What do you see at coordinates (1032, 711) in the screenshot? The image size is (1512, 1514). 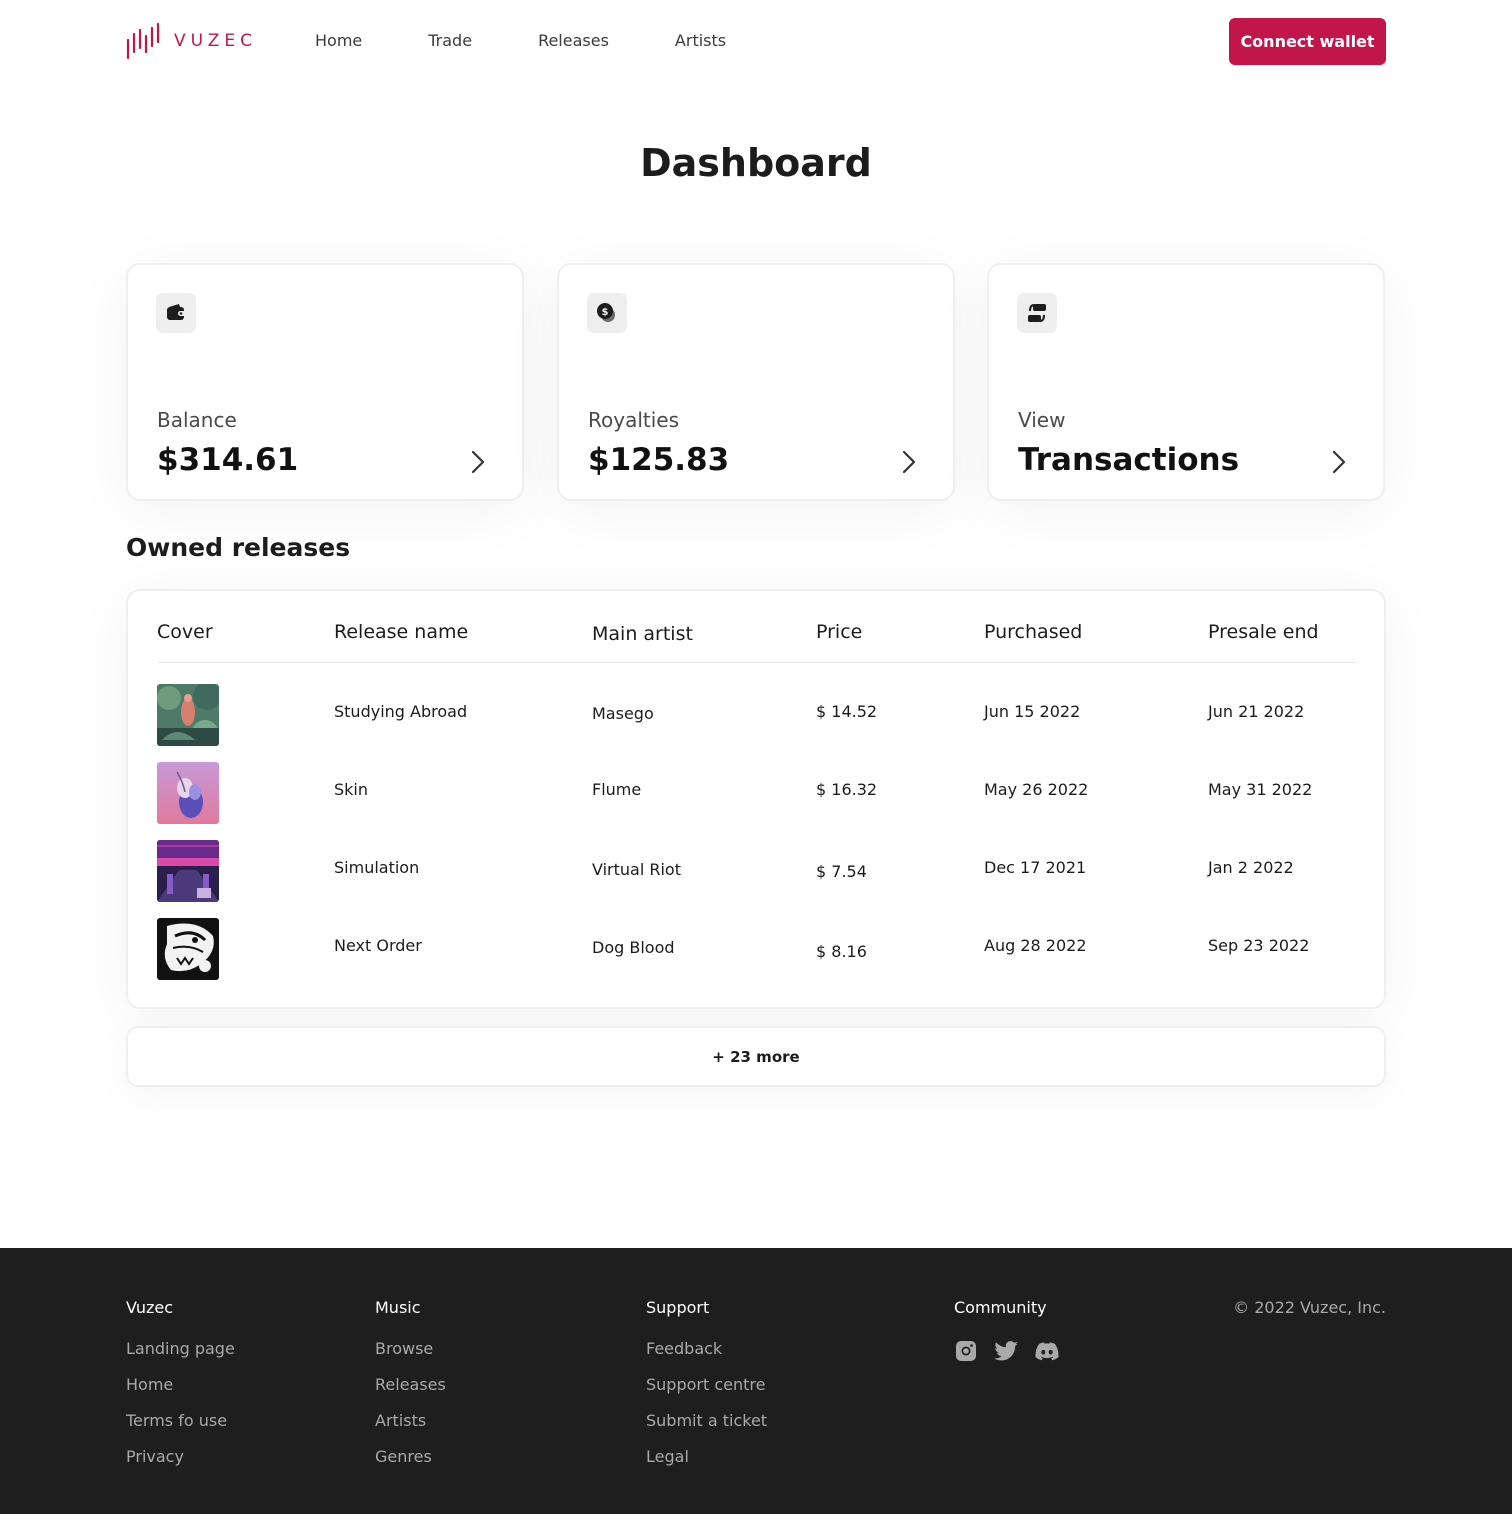 I see `purchased-date: Jun 15 2022` at bounding box center [1032, 711].